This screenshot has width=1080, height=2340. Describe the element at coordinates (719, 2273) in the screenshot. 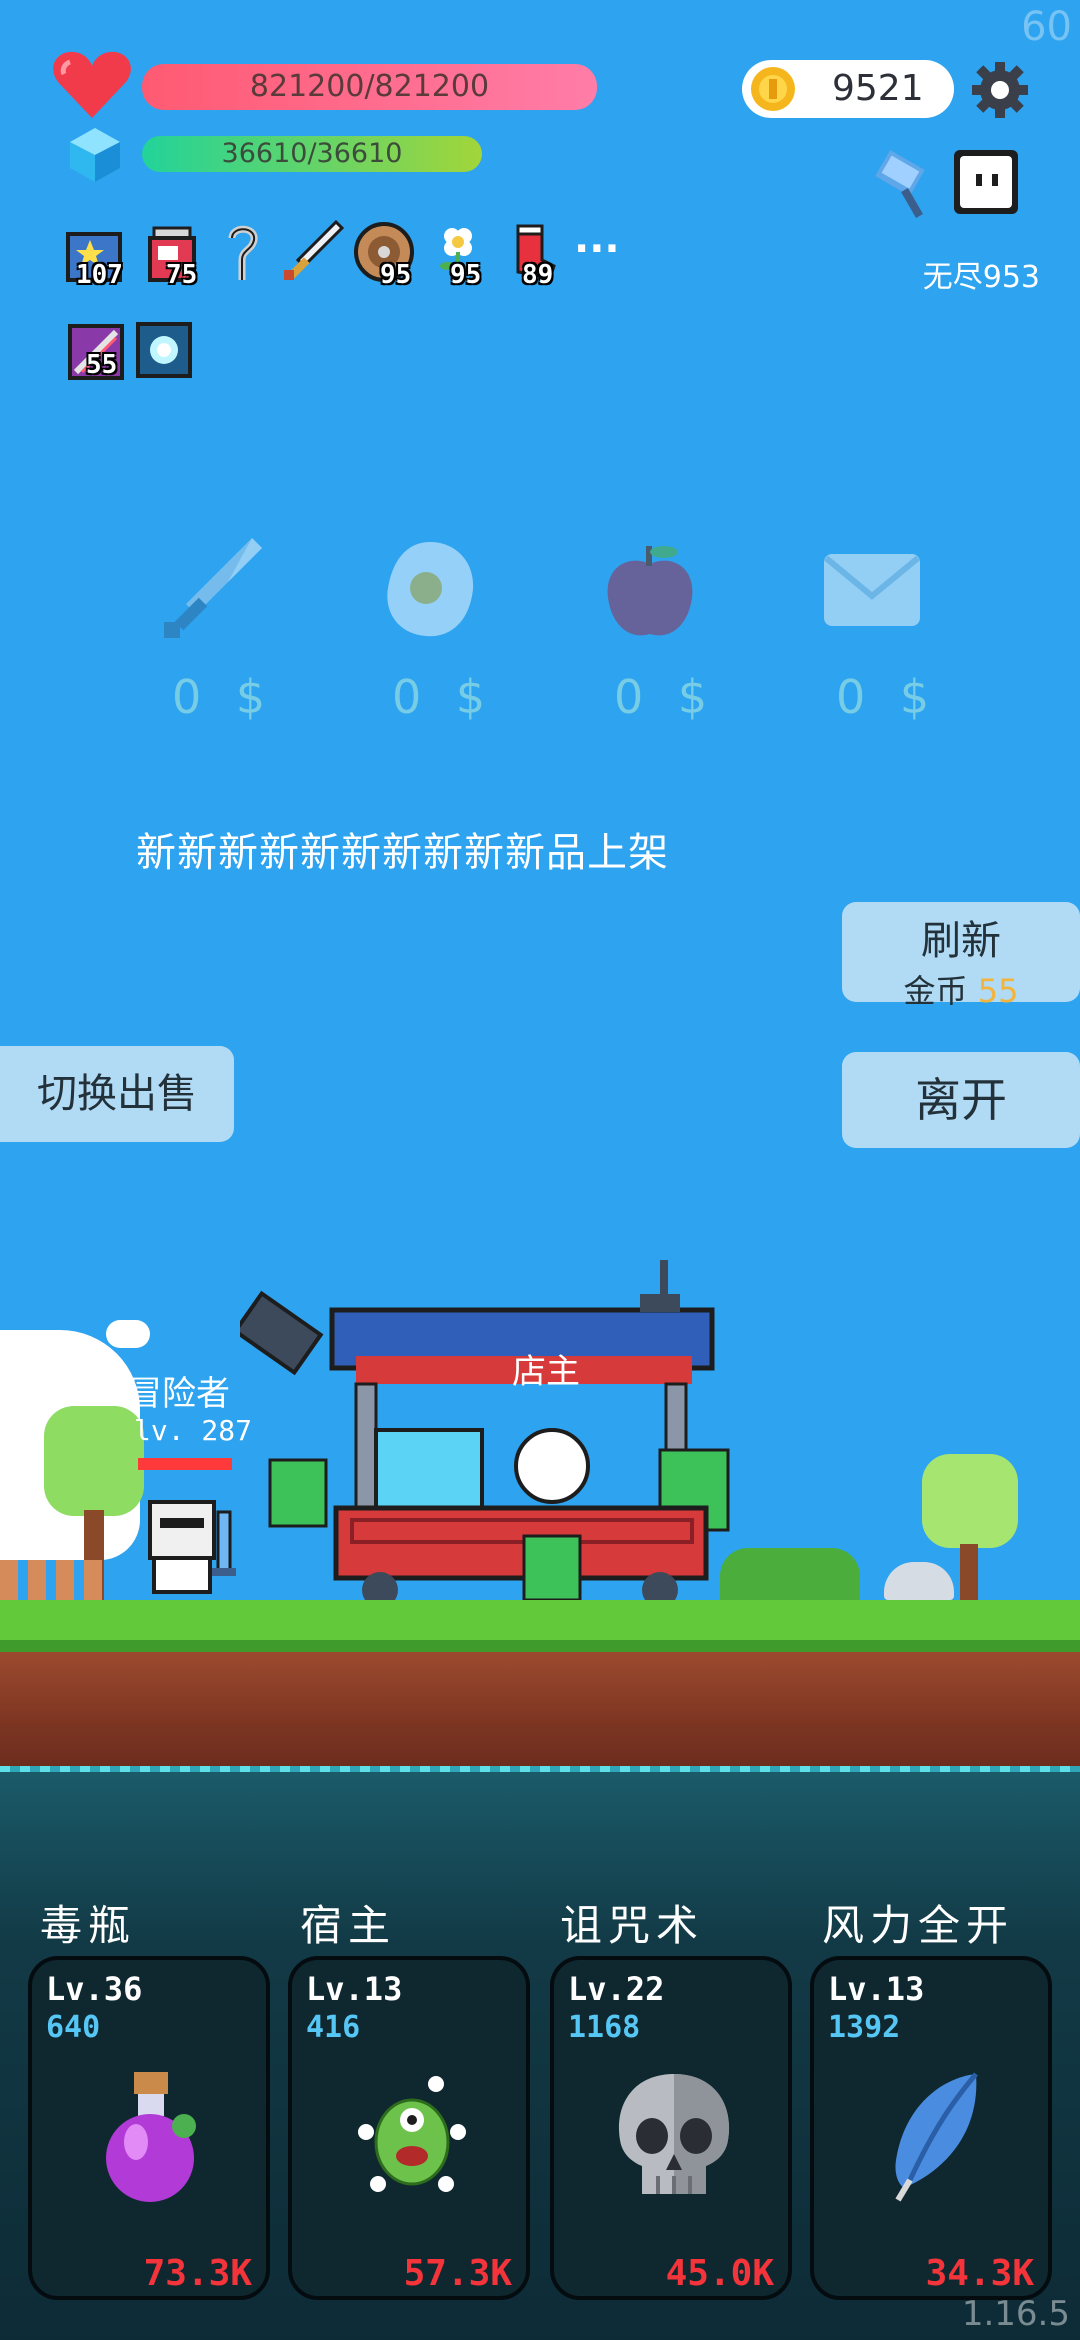

I see `skill-cost: 45.0K` at that location.